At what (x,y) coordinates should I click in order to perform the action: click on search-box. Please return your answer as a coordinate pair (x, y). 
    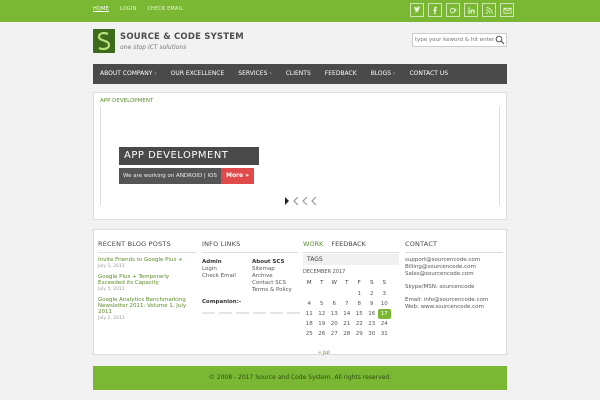
    Looking at the image, I should click on (459, 40).